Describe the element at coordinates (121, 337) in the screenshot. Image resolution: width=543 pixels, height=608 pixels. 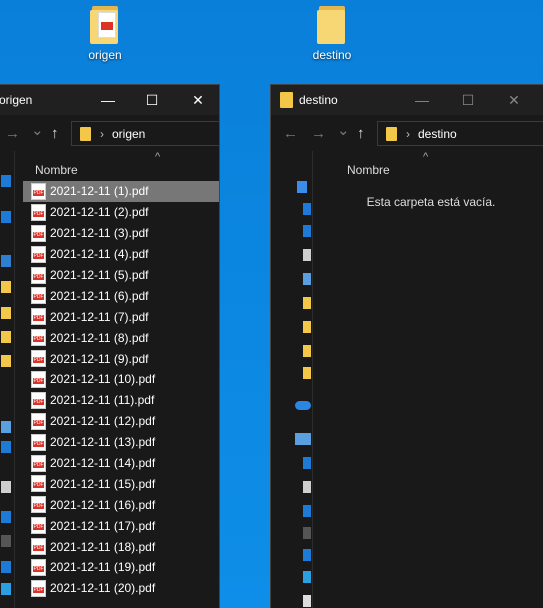
I see `file-row: PDF 2021-12-11 (8).pdf` at that location.